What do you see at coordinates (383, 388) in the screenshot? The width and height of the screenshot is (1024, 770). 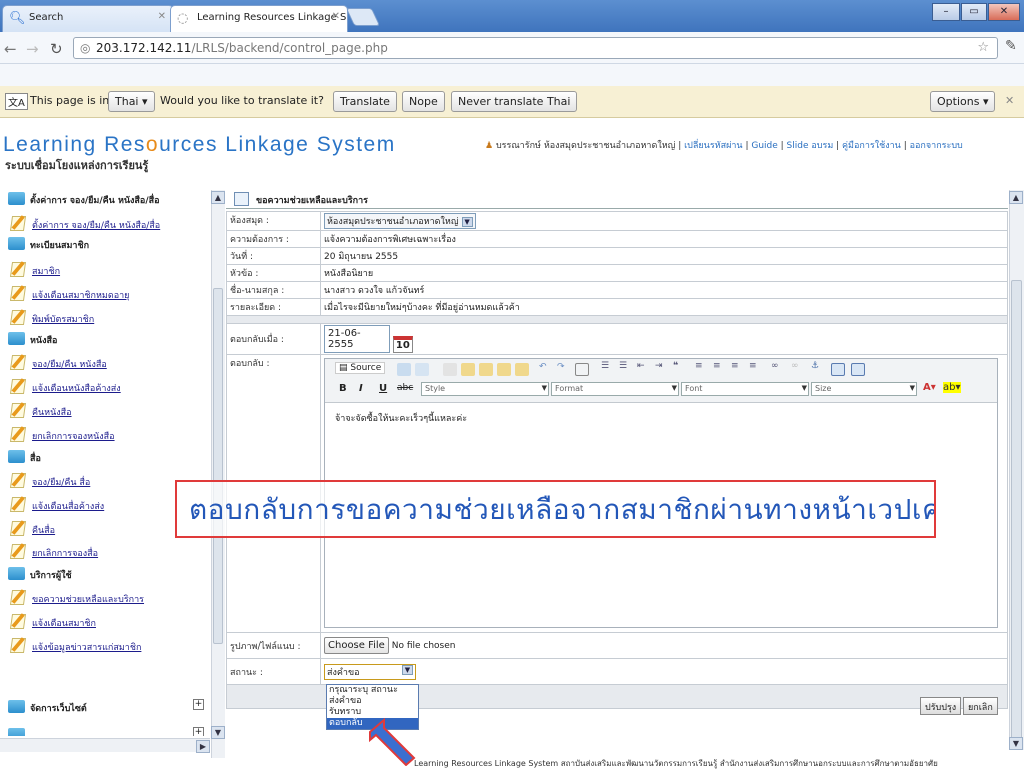 I see `underline-icon: U` at bounding box center [383, 388].